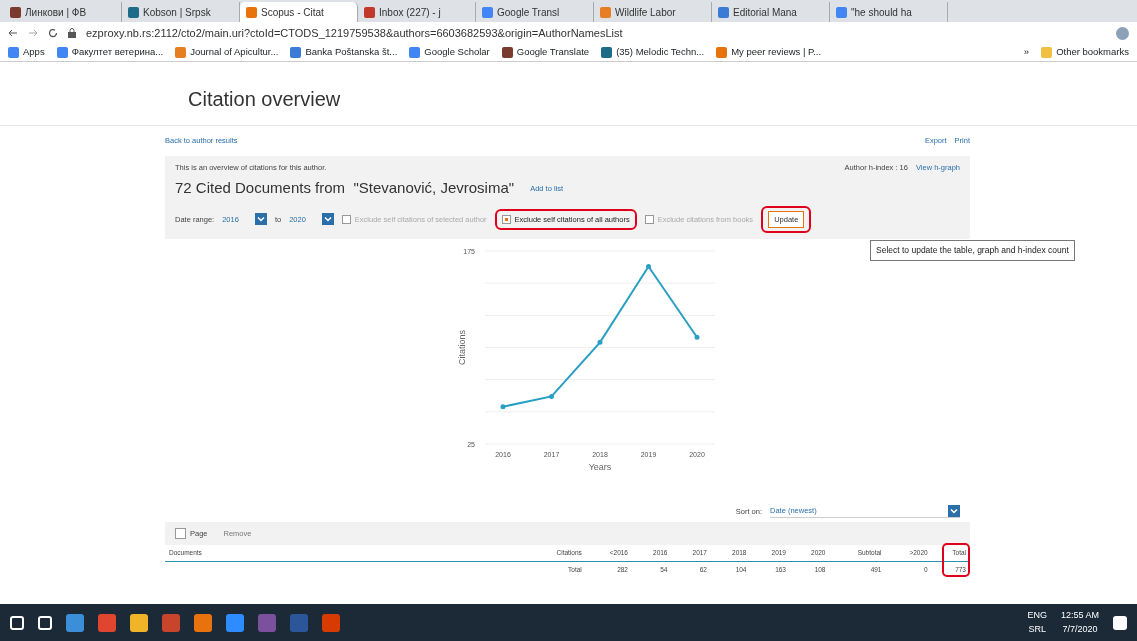  I want to click on clock-date: 7/7/2020, so click(1079, 629).